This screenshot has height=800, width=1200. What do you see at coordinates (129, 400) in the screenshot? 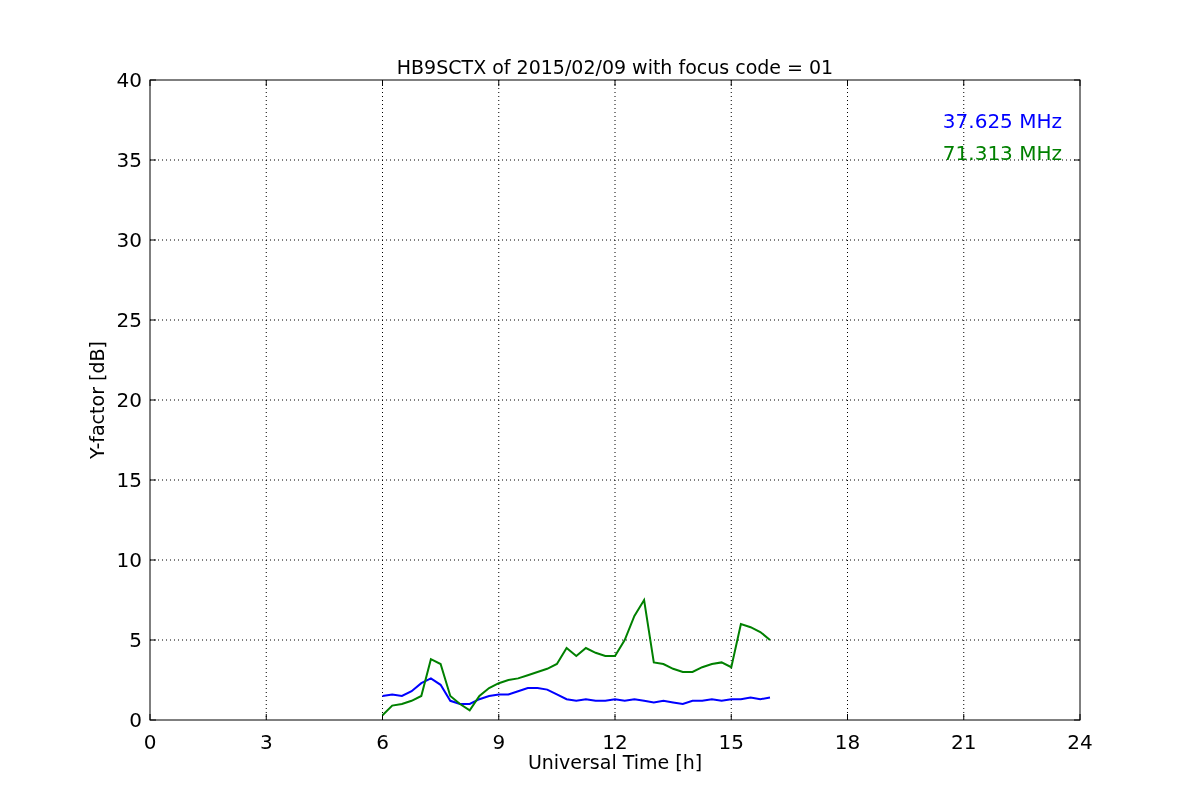
I see `y-tick-label: 20` at bounding box center [129, 400].